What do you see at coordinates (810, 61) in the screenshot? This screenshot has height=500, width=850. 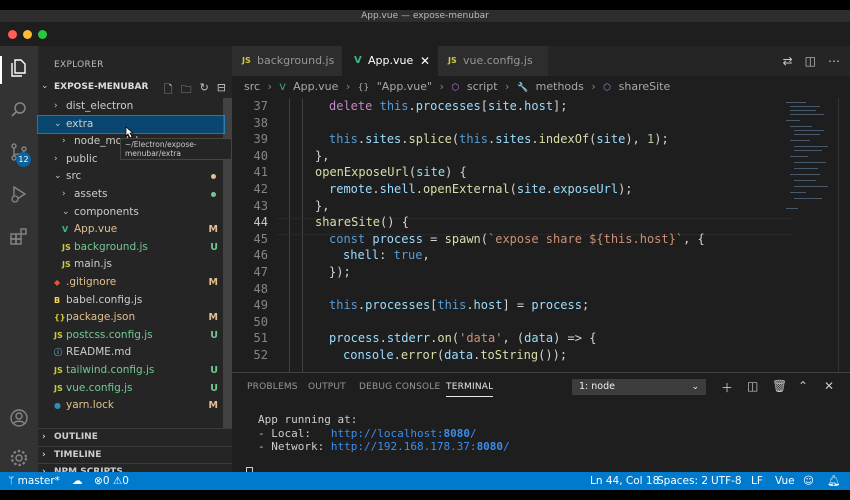 I see `split-editor-icon: ◫` at bounding box center [810, 61].